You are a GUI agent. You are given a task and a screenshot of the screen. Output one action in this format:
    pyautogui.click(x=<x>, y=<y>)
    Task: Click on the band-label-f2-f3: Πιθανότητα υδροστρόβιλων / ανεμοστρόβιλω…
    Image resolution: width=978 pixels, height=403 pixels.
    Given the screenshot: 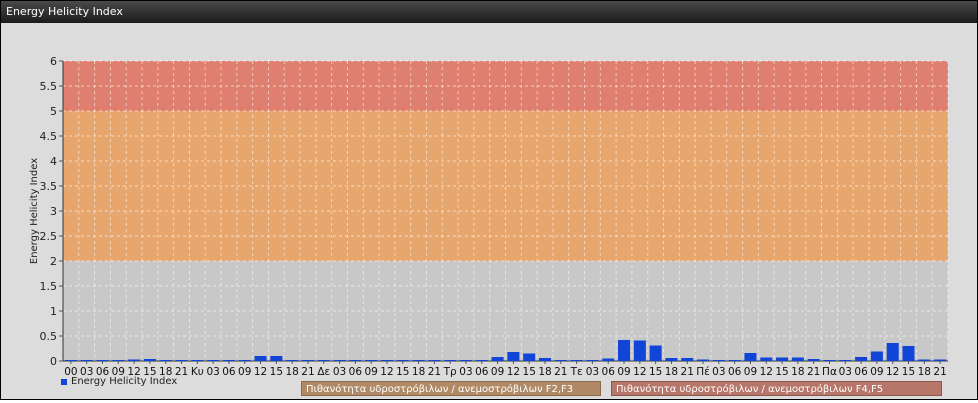 What is the action you would take?
    pyautogui.click(x=451, y=388)
    